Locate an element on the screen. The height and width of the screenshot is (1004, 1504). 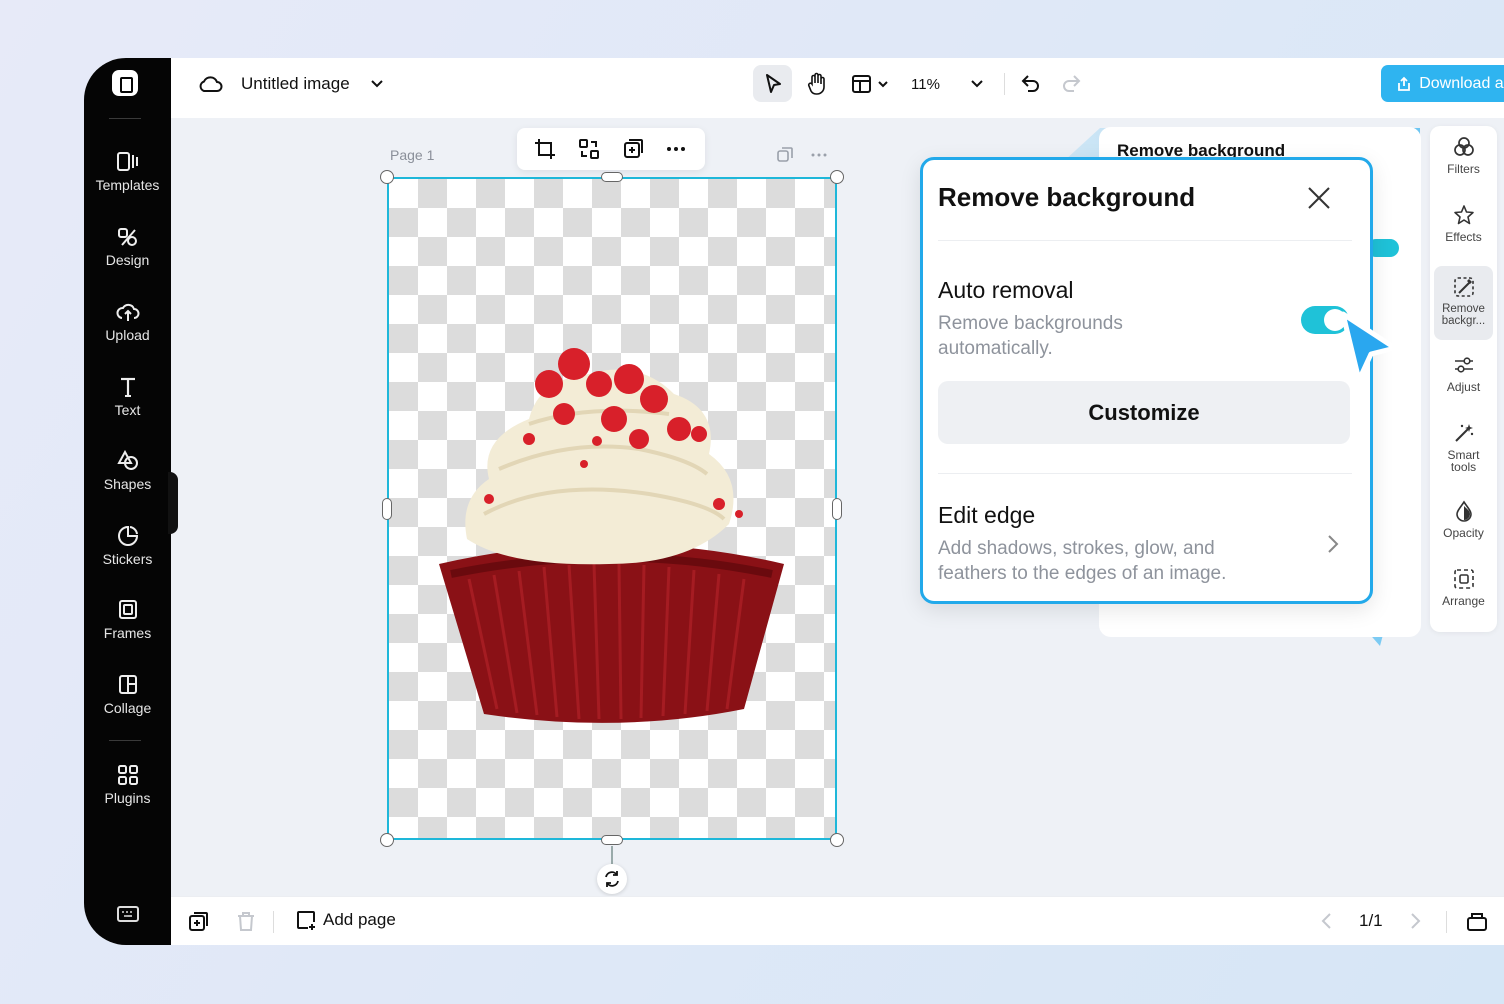
rotate-handle is located at coordinates (612, 879).